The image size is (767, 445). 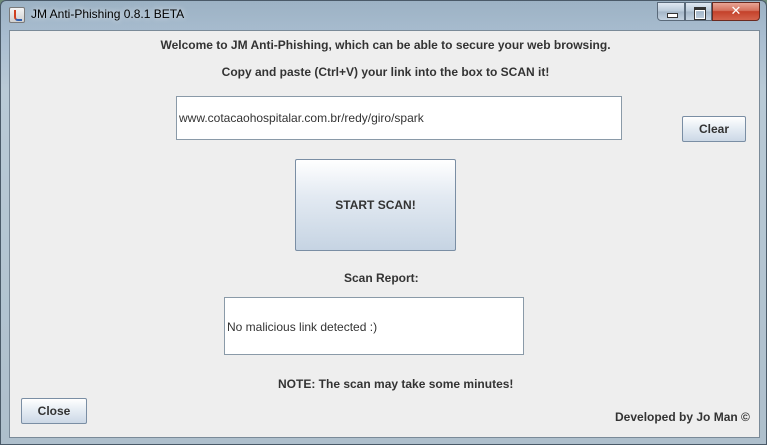 What do you see at coordinates (381, 278) in the screenshot?
I see `scan-report-heading: Scan Report:` at bounding box center [381, 278].